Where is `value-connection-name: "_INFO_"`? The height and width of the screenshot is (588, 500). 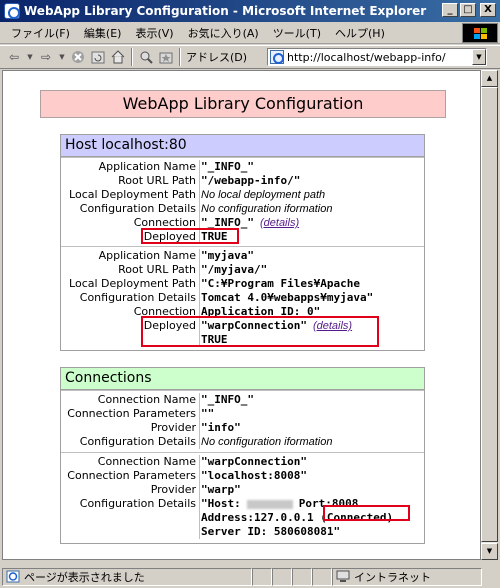
value-connection-name: "_INFO_" is located at coordinates (311, 400).